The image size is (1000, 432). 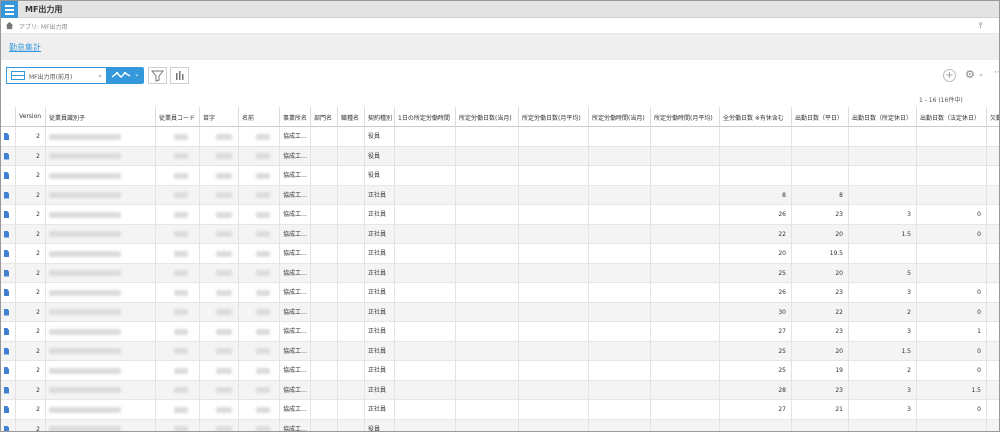 I want to click on chevron-down-icon: ⌄, so click(x=981, y=74).